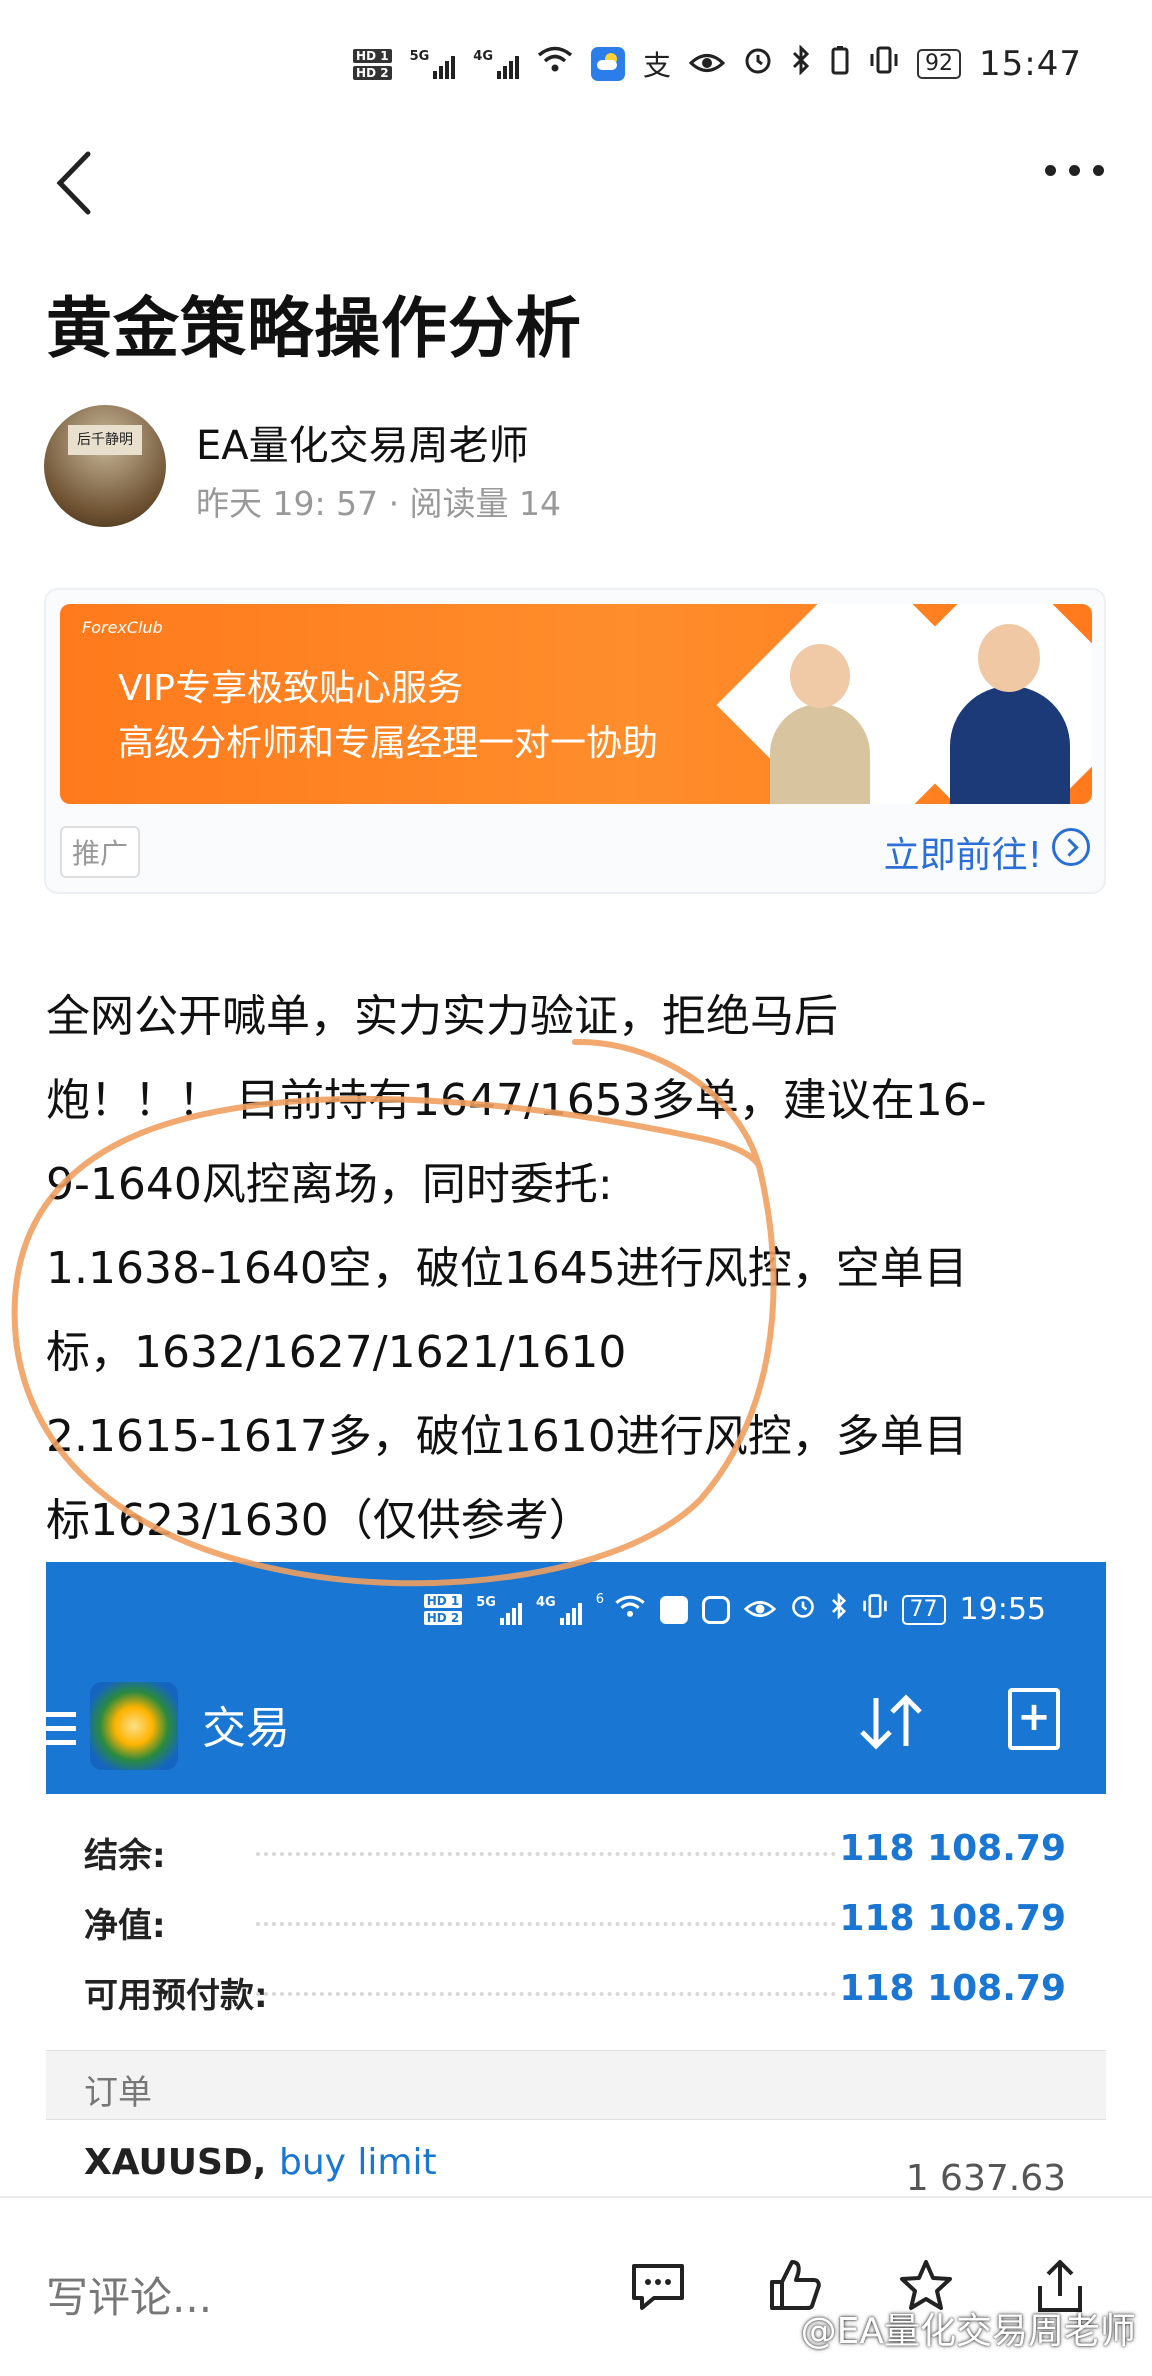 This screenshot has width=1152, height=2376. I want to click on order-row: XAUUSD, buy limit, so click(260, 2162).